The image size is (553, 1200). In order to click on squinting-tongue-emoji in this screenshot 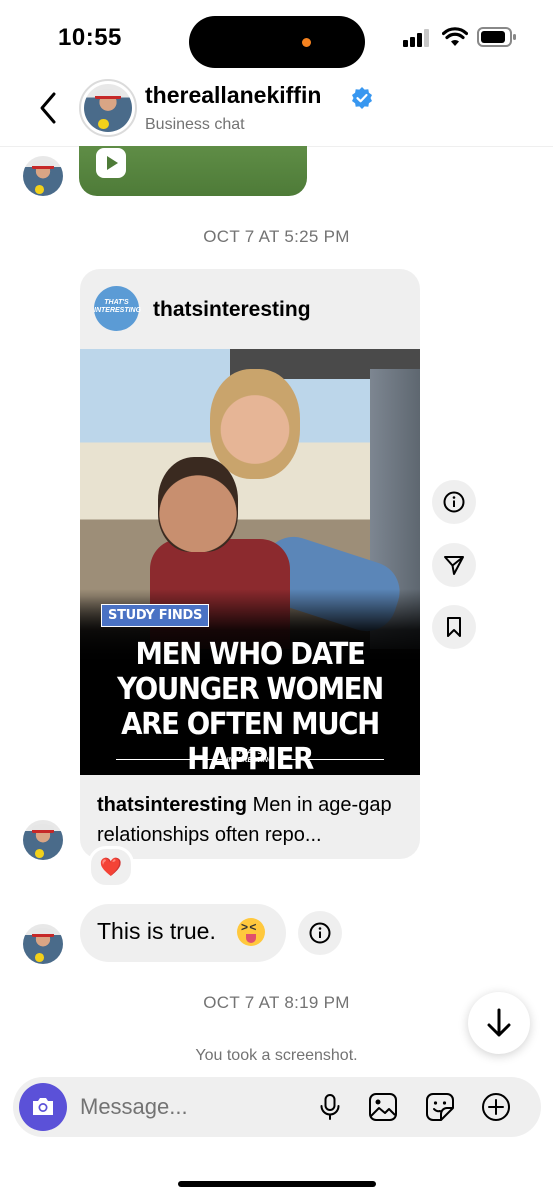, I will do `click(251, 932)`.